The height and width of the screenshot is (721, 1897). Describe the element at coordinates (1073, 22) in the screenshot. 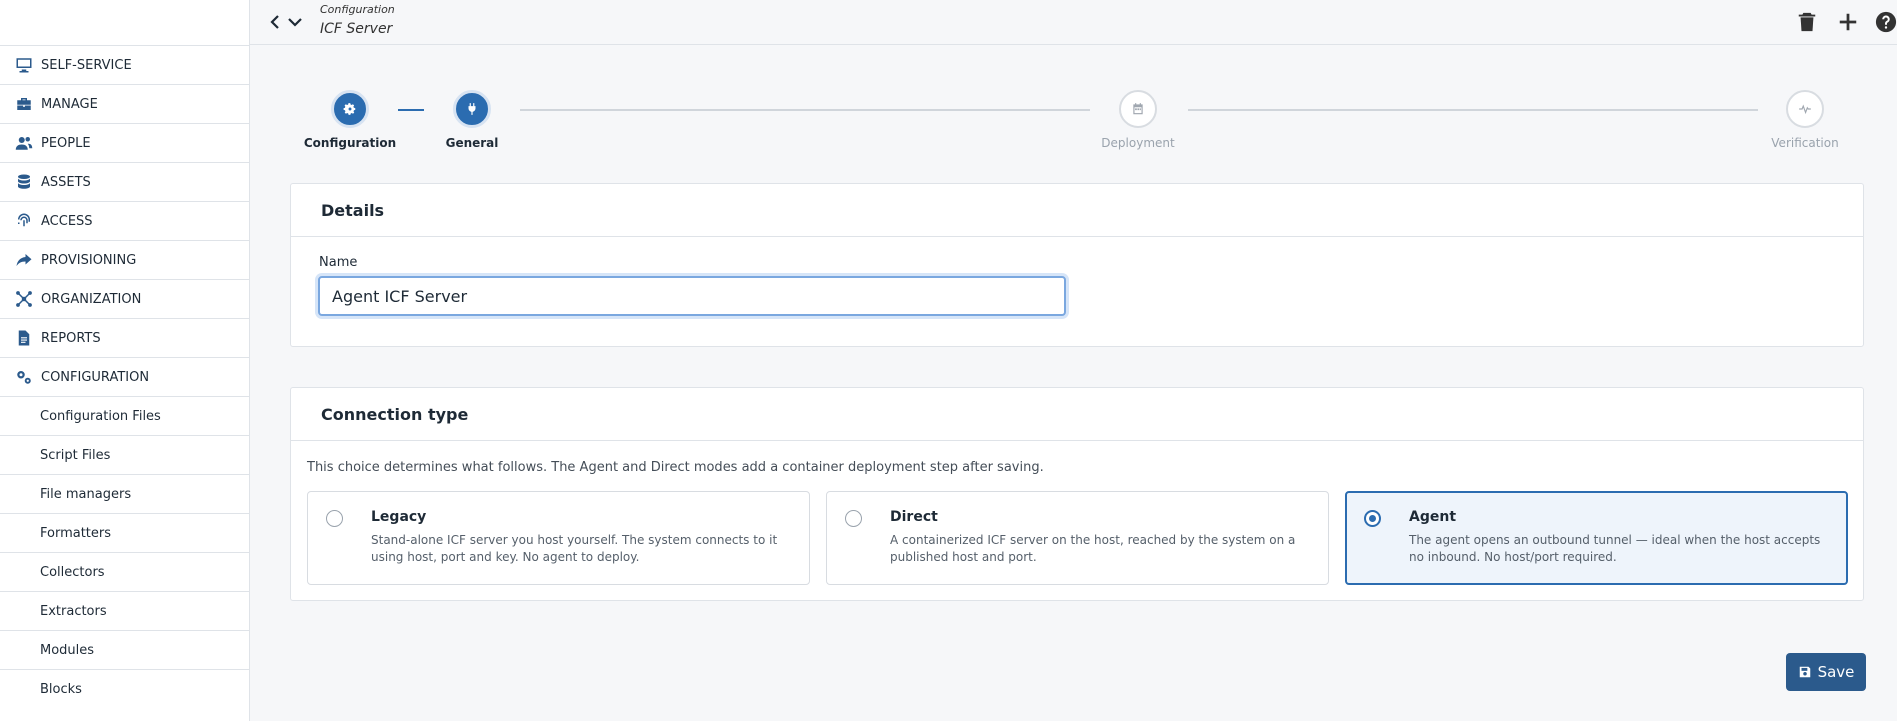

I see `top-header: Configuration ICF Server` at that location.